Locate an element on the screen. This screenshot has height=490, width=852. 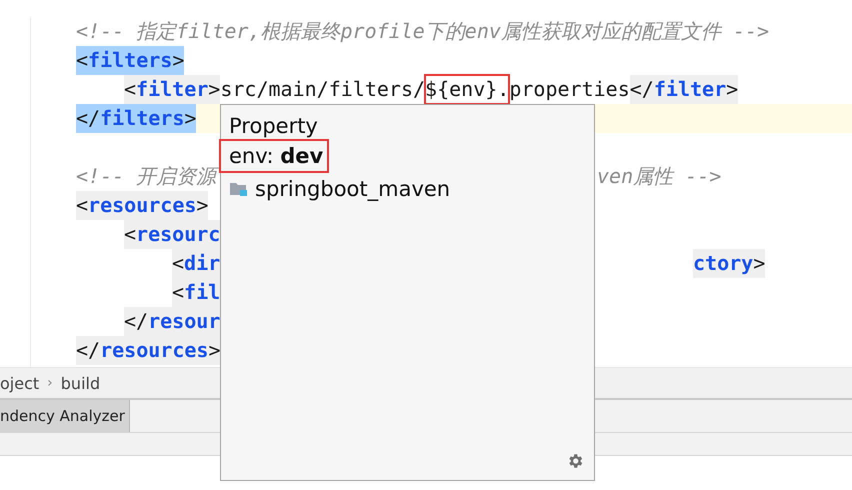
code-comment: ven属性 --> is located at coordinates (659, 176).